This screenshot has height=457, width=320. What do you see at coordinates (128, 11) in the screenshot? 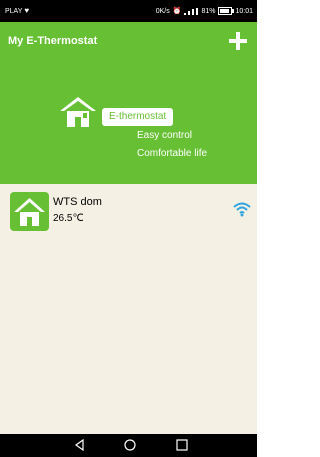
I see `status-bar: PLAY ♥ 0K/s ⏰ 81% 10:01` at bounding box center [128, 11].